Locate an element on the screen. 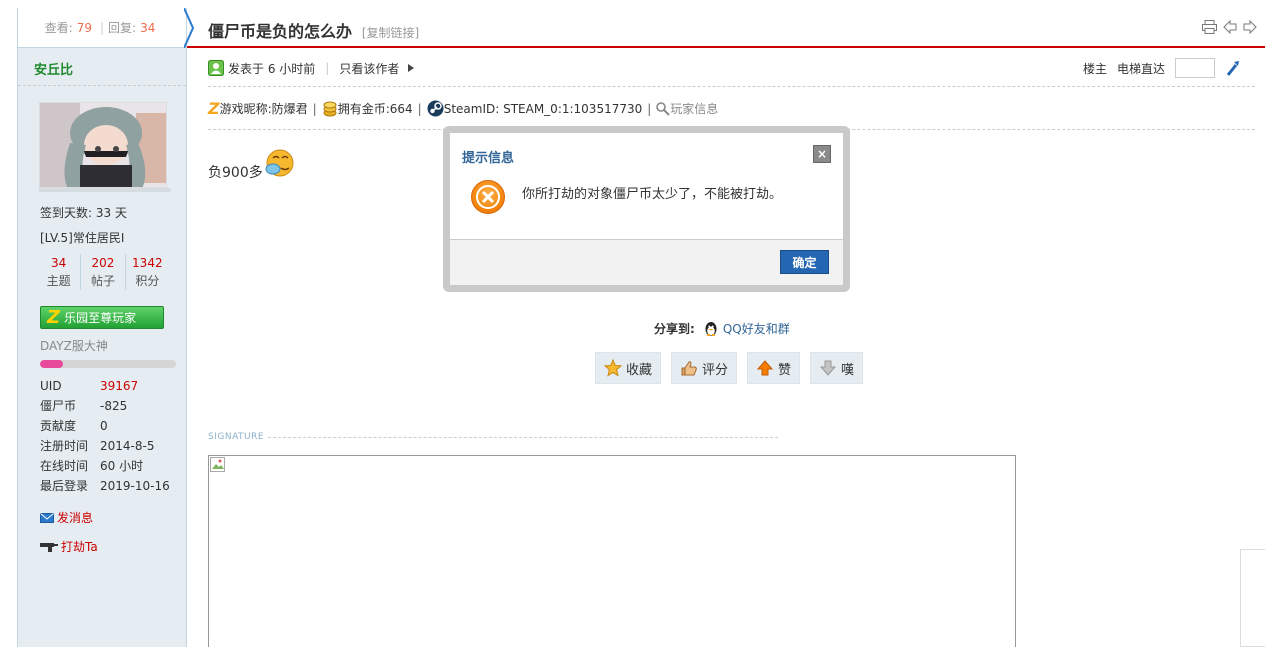 This screenshot has height=647, width=1265. signature-label: SIGNATURE is located at coordinates (236, 437).